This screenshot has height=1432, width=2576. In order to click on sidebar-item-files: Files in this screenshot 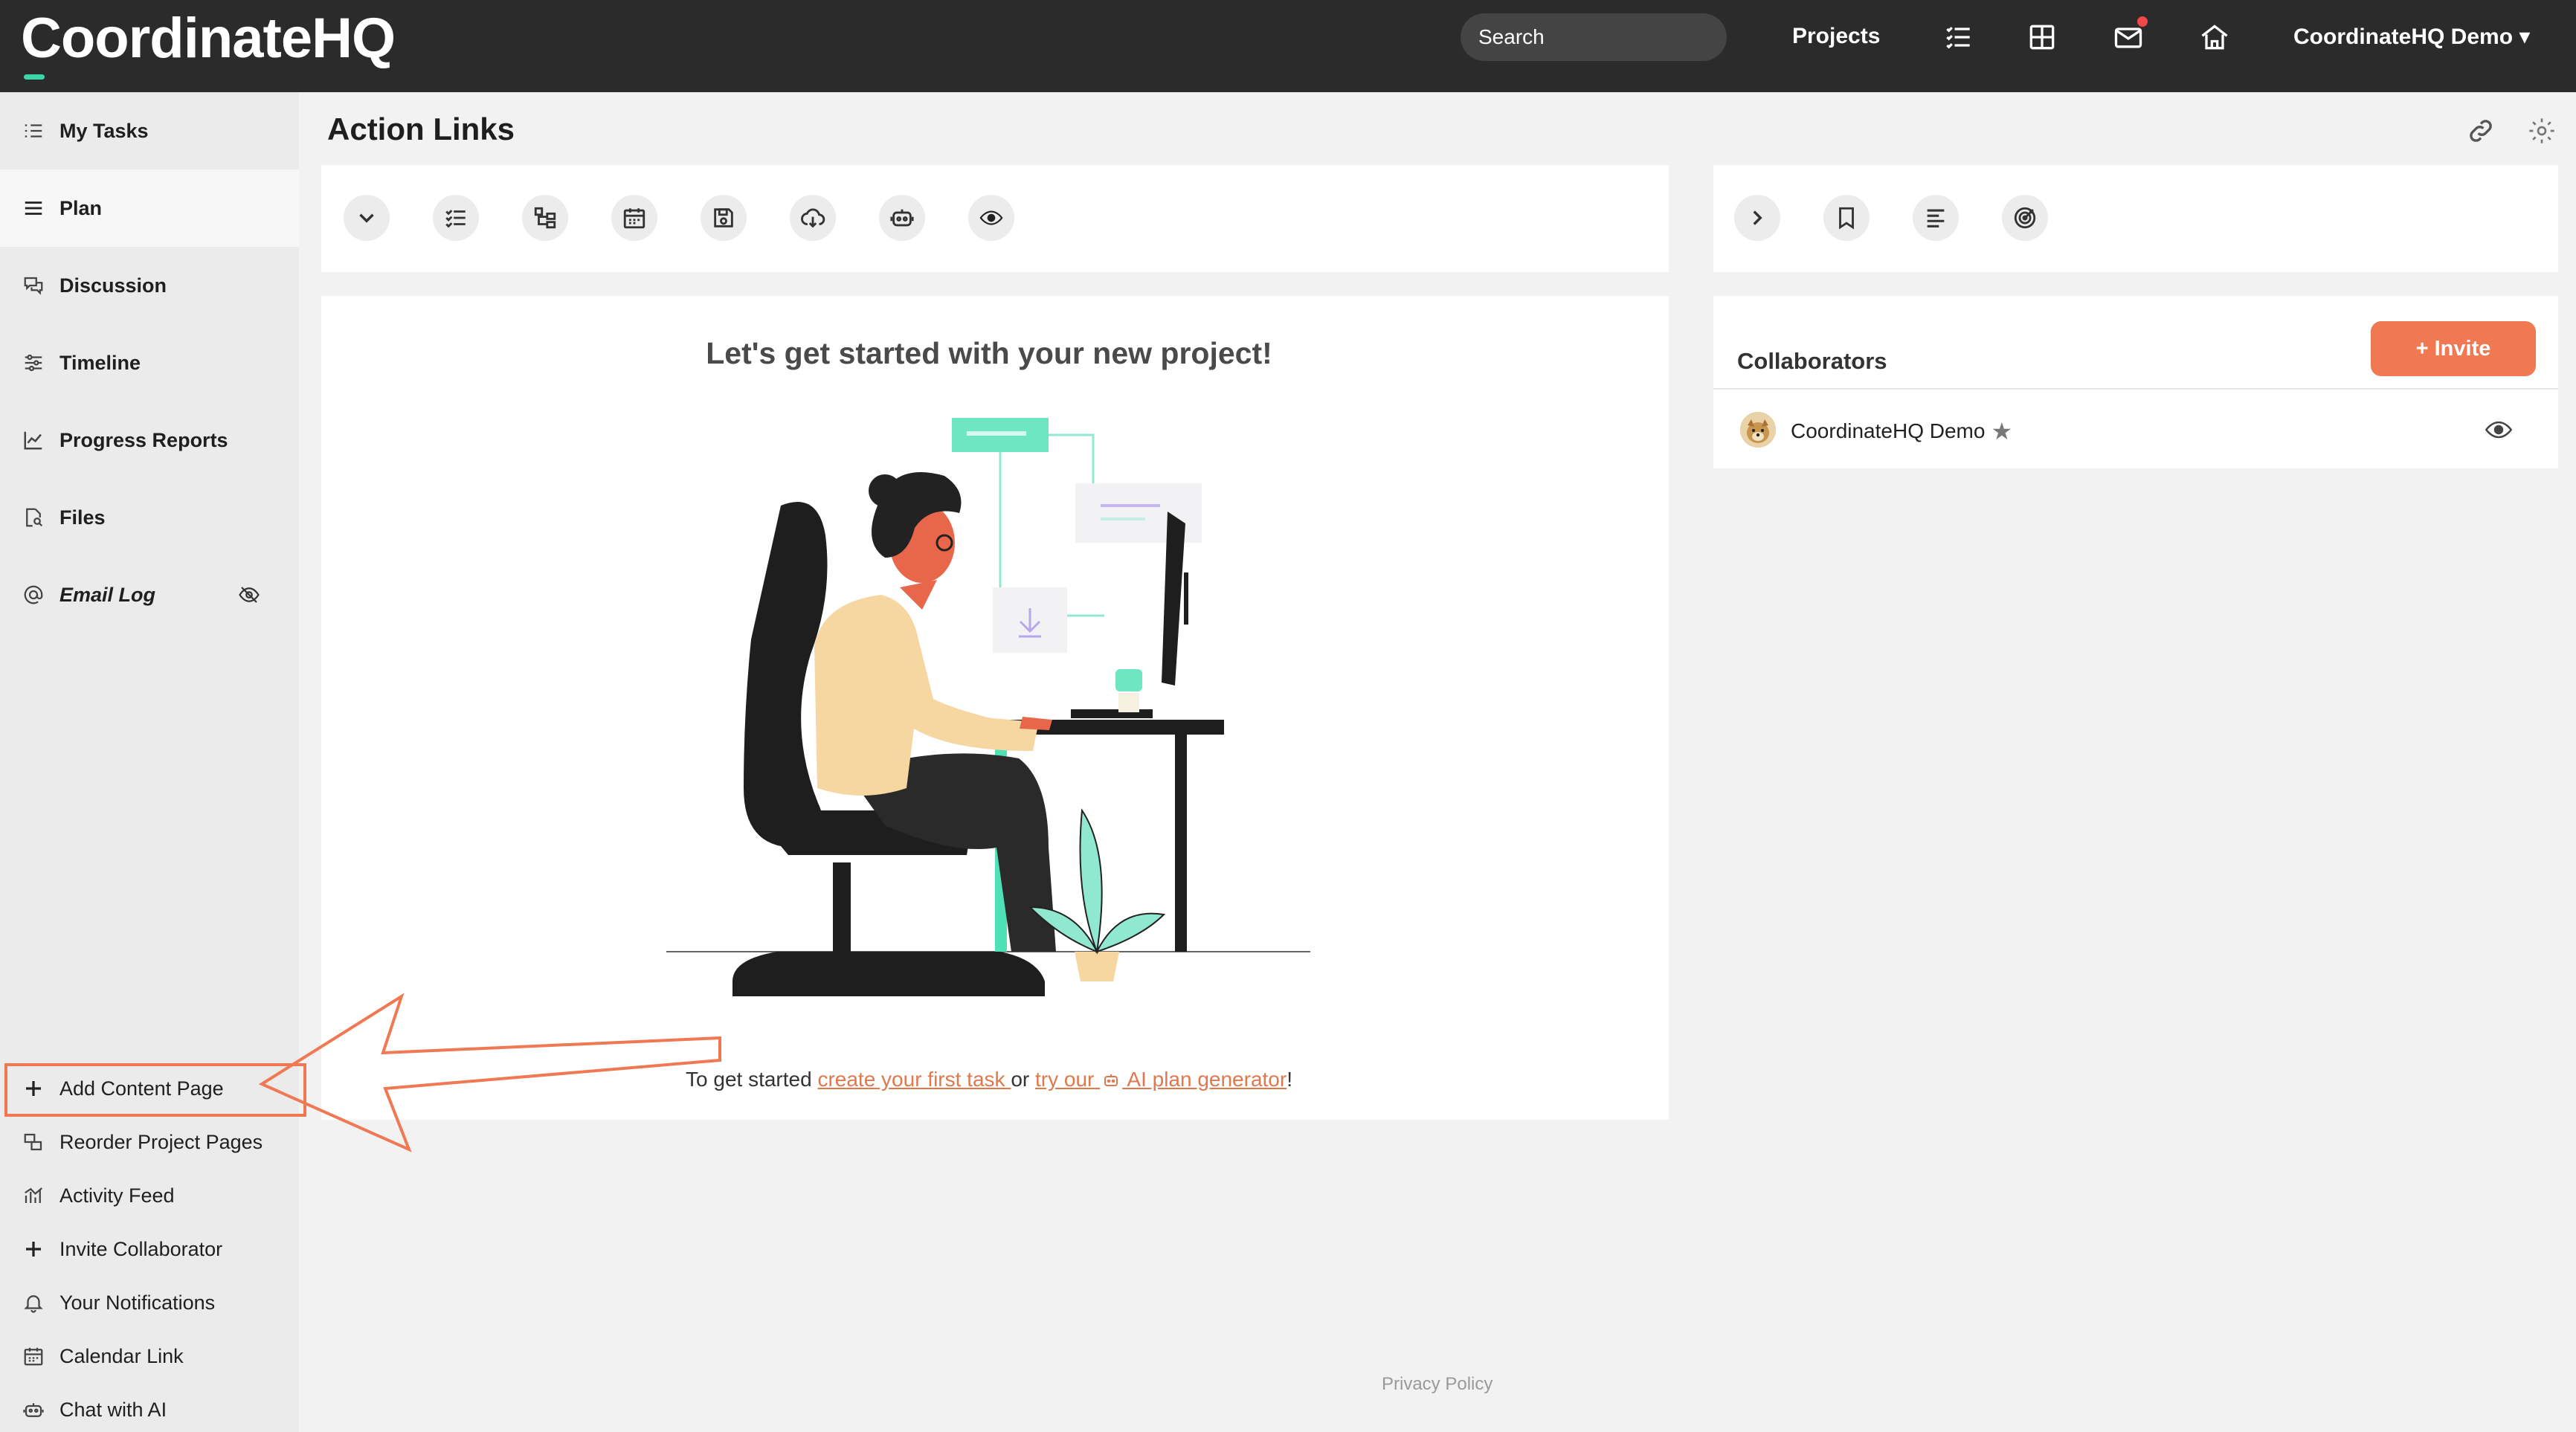, I will do `click(149, 517)`.